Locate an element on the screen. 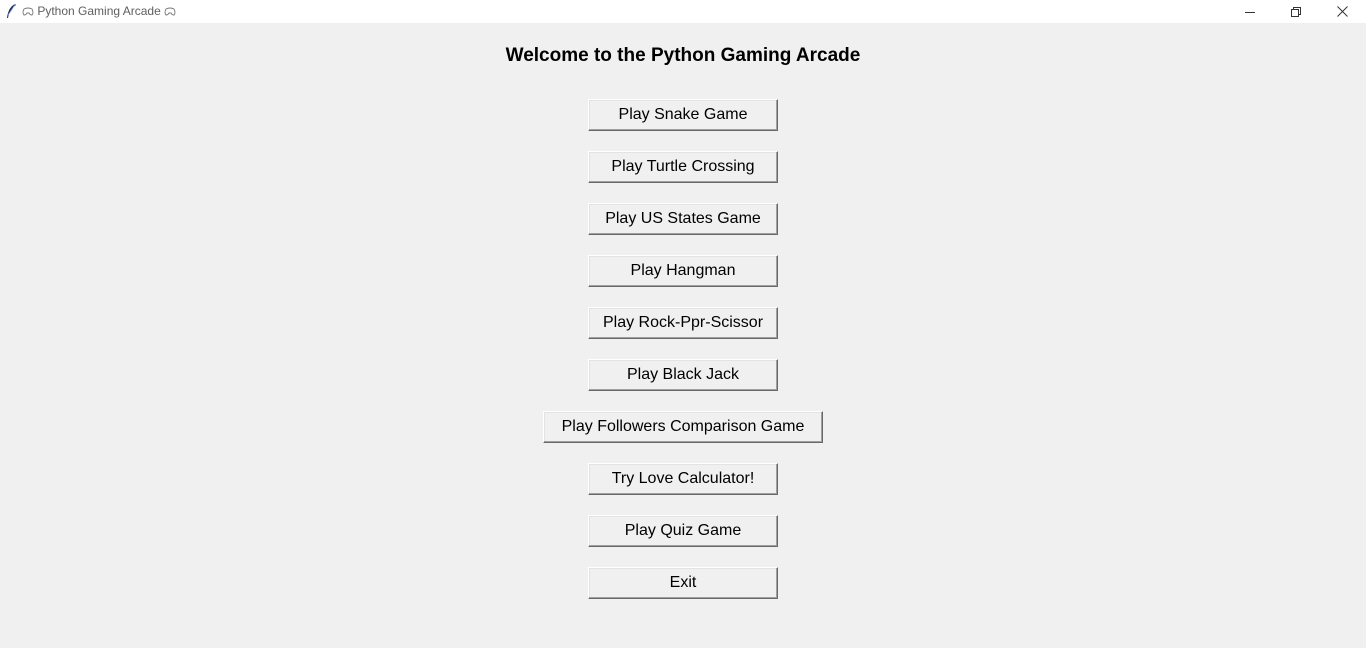 The height and width of the screenshot is (648, 1366). turtle-crossing-button: Play Turtle Crossing is located at coordinates (683, 167).